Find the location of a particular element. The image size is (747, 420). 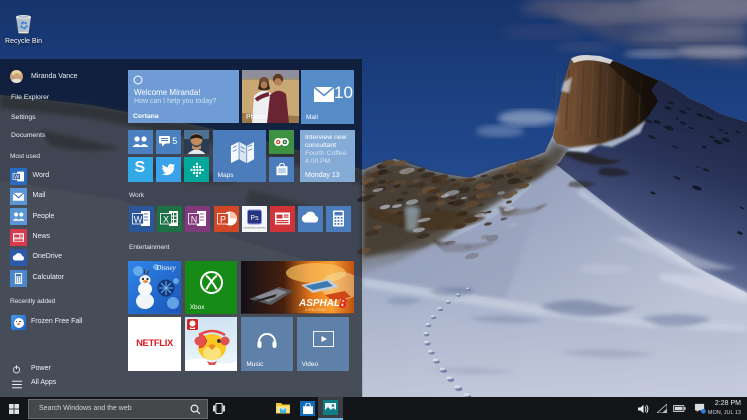

svg-text: photoshop express is located at coordinates (254, 228).